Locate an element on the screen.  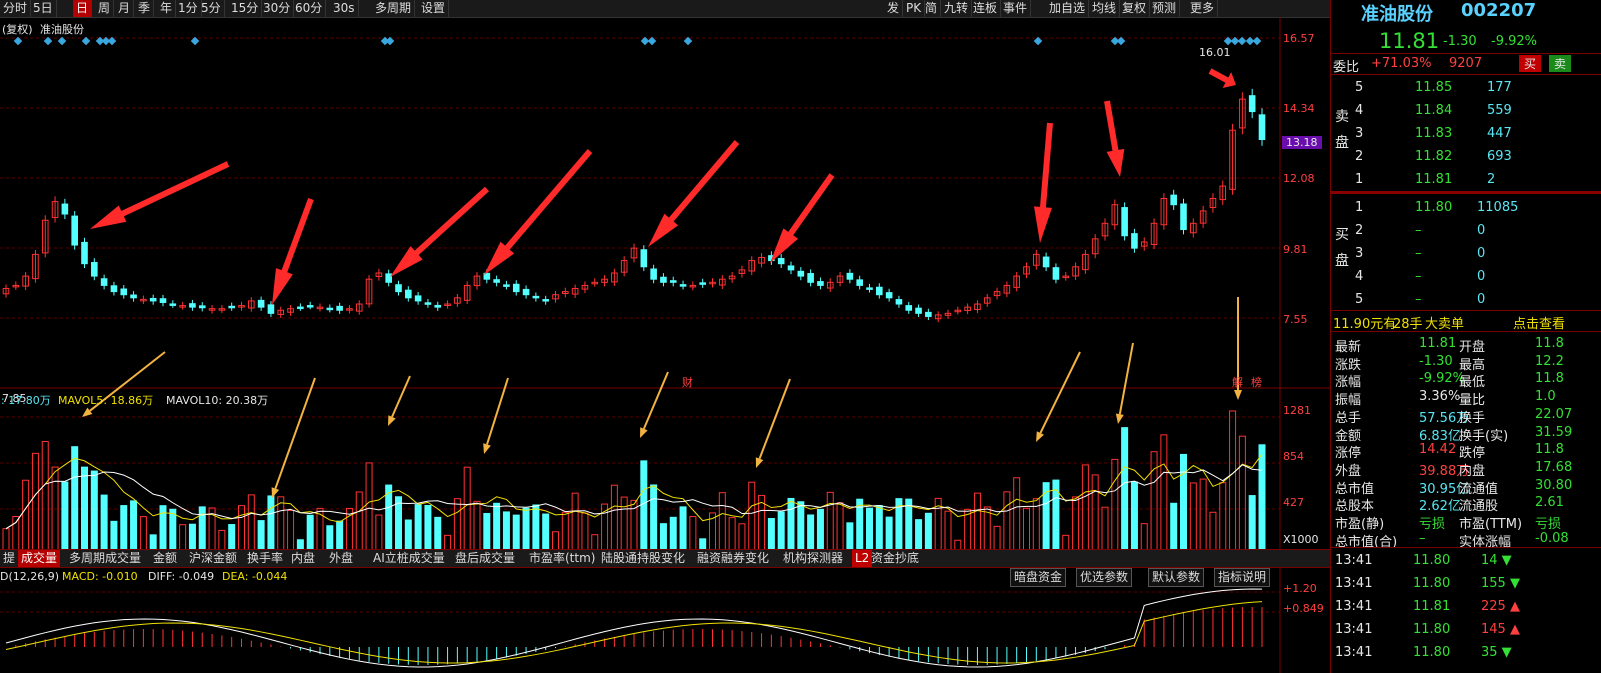
period-4: 月 is located at coordinates (125, 8).